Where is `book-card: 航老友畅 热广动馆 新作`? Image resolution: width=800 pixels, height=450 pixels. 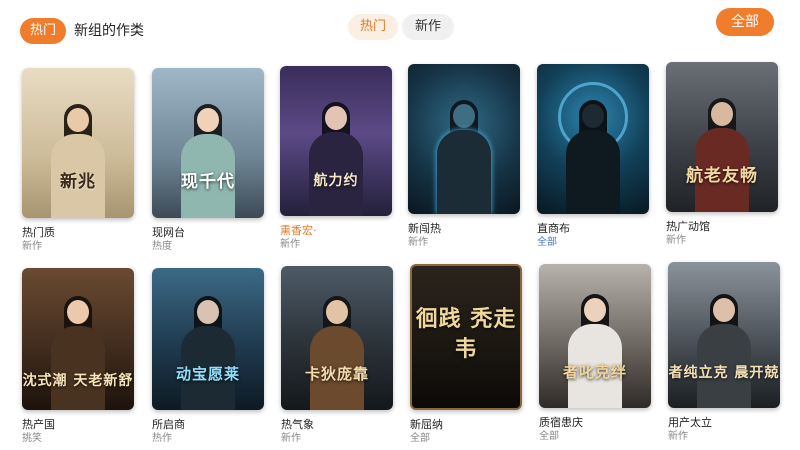 book-card: 航老友畅 热广动馆 新作 is located at coordinates (722, 154).